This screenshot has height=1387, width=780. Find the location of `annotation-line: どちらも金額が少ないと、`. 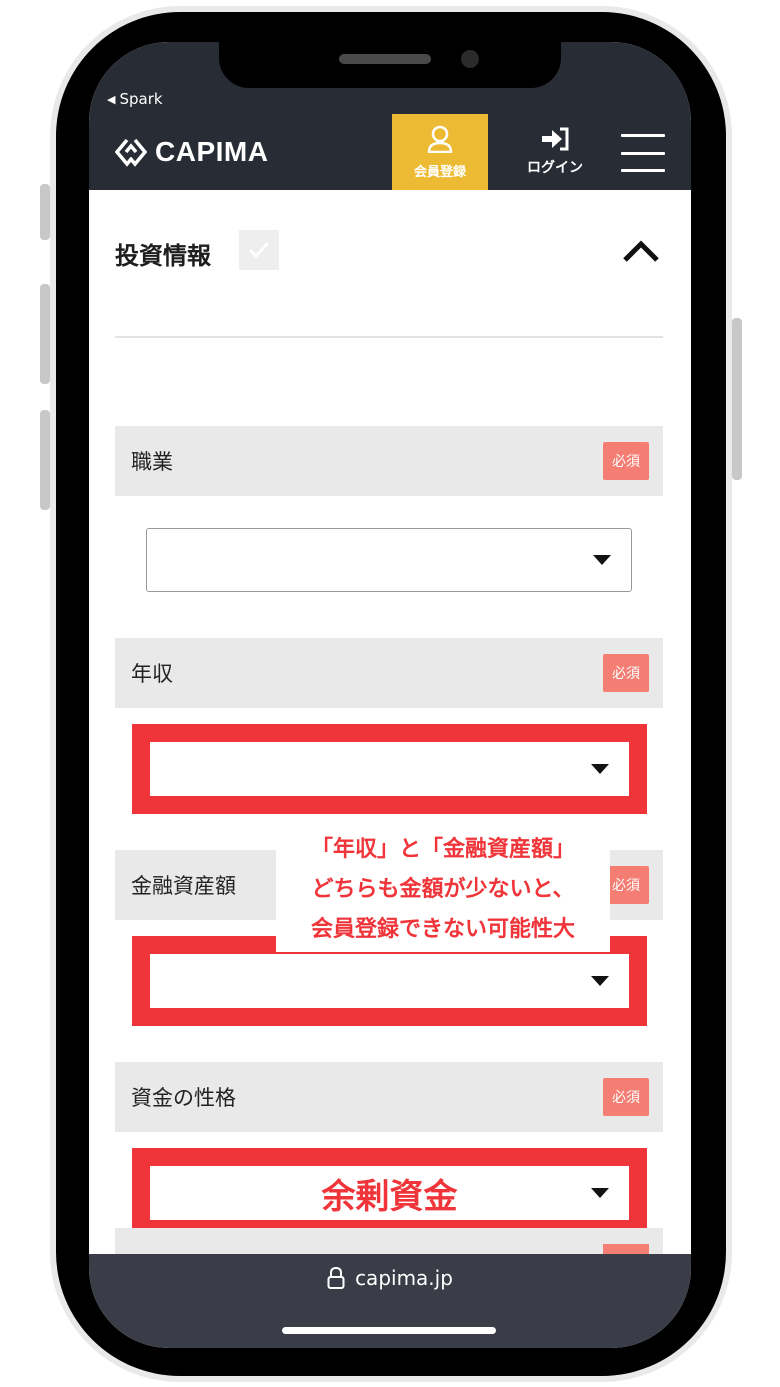

annotation-line: どちらも金額が少ないと、 is located at coordinates (443, 889).